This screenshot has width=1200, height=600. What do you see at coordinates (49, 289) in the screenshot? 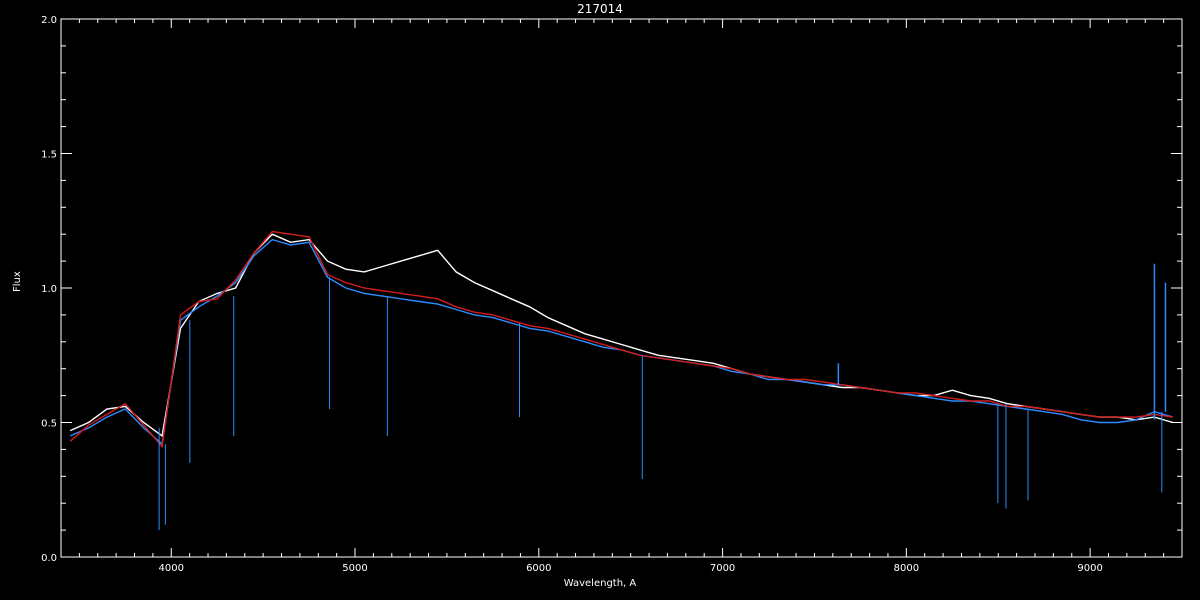
I see `y-tick-label: 1.0` at bounding box center [49, 289].